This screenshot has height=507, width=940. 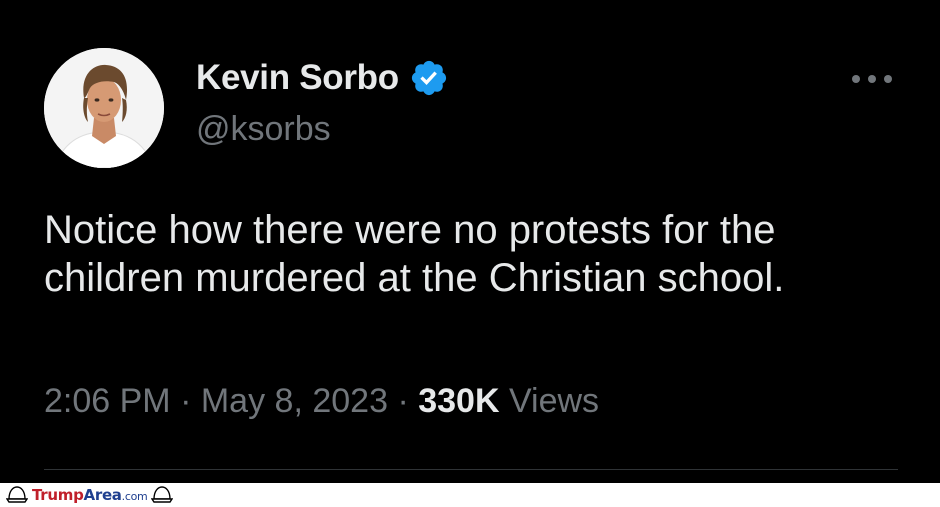 I want to click on views-count: 330K, so click(x=459, y=401).